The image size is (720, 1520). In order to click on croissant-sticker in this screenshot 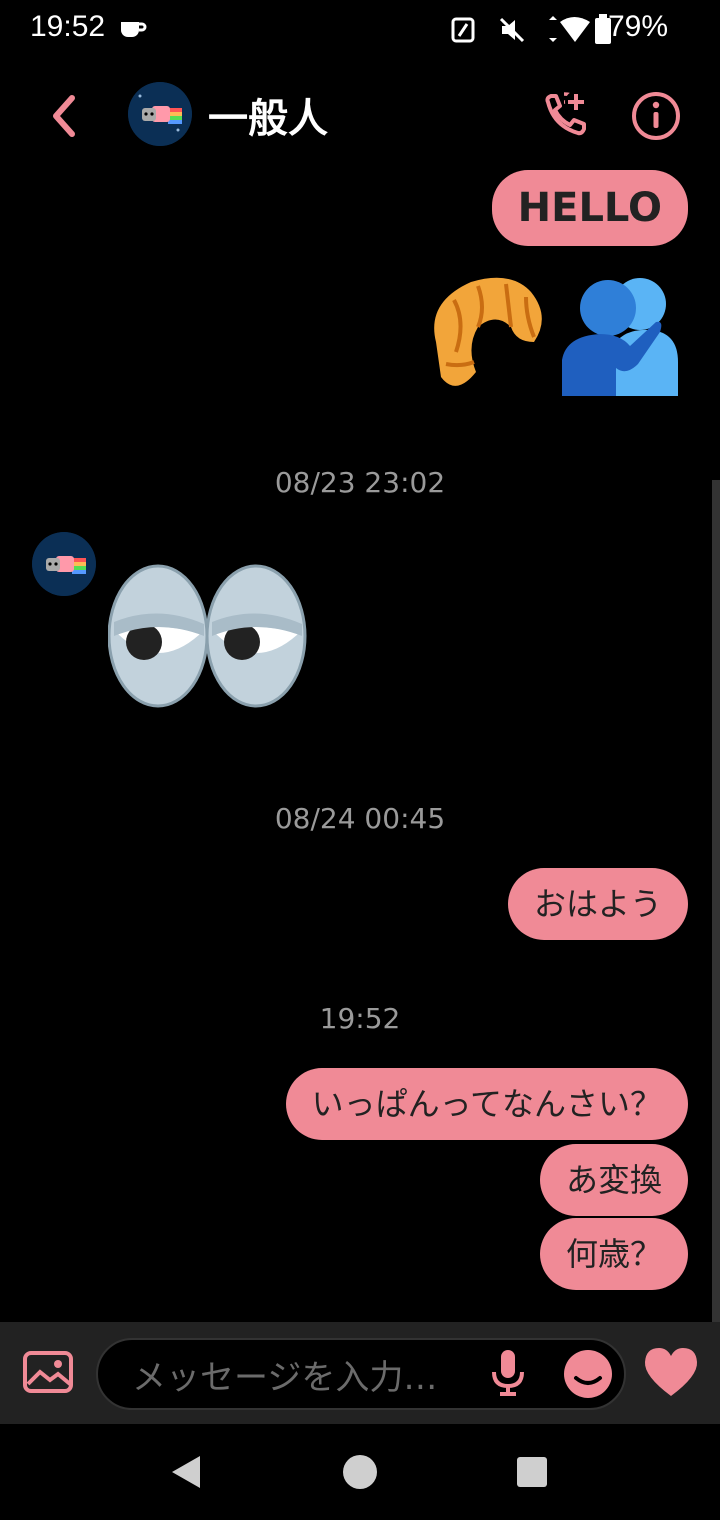, I will do `click(481, 334)`.